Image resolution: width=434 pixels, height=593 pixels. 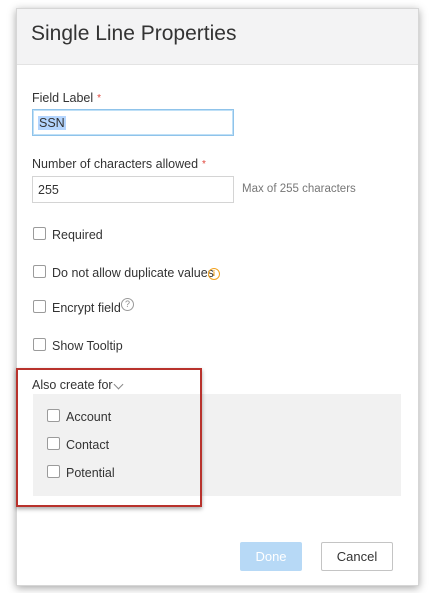 I want to click on done-button: Done, so click(x=271, y=556).